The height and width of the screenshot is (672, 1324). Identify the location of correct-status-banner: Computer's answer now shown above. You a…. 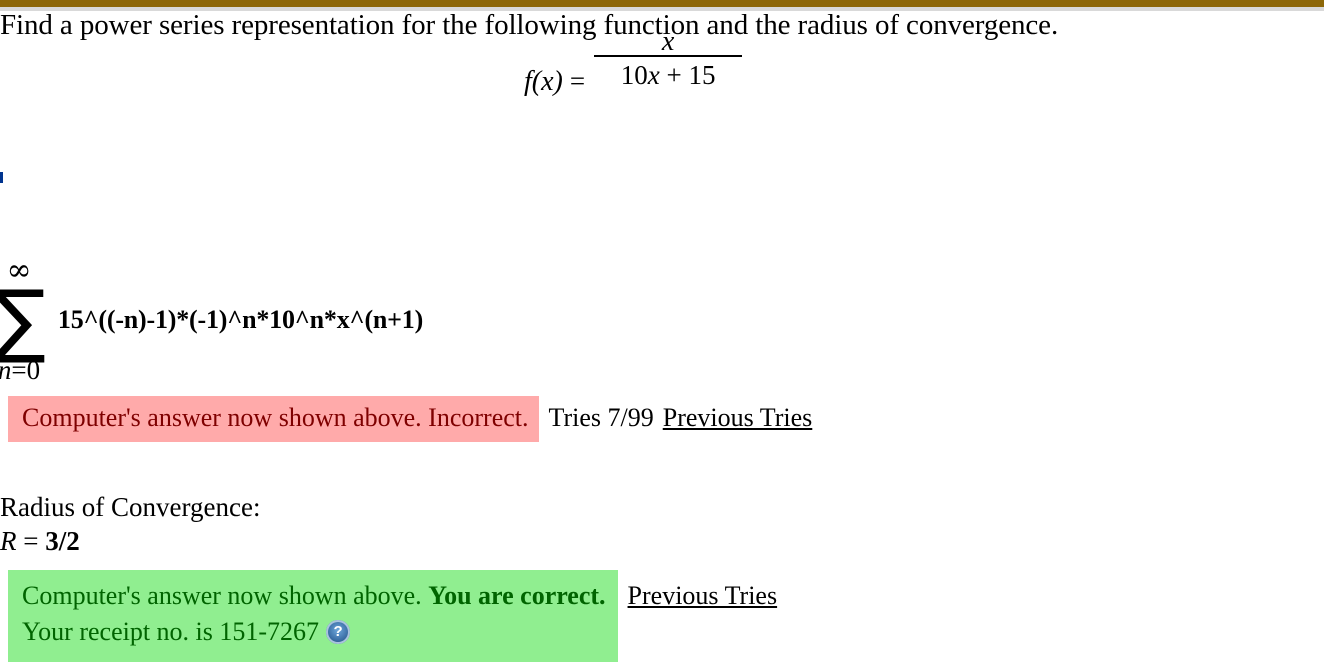
(313, 616).